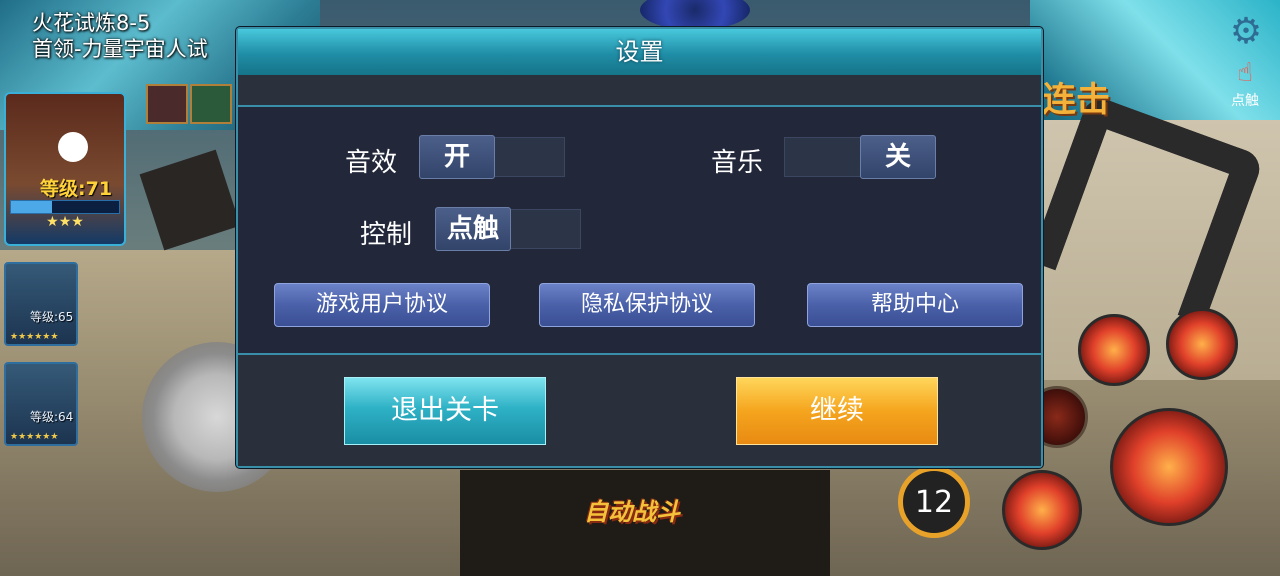 The width and height of the screenshot is (1280, 576). Describe the element at coordinates (386, 235) in the screenshot. I see `control-label: 控制` at that location.